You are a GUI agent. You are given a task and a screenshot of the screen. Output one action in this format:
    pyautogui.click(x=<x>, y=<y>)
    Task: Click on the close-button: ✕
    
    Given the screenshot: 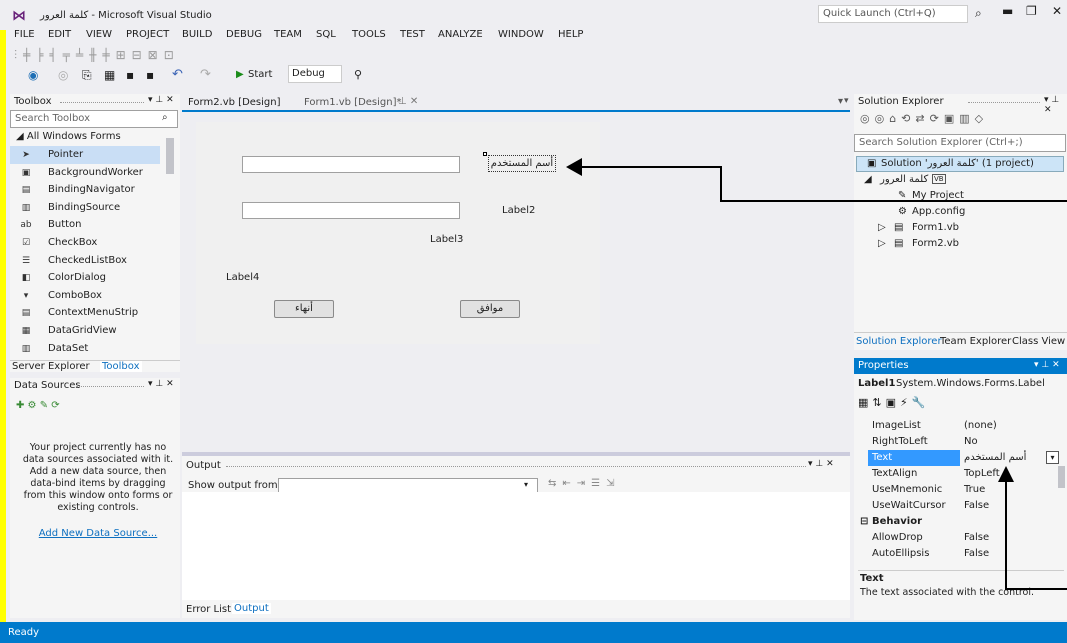 What is the action you would take?
    pyautogui.click(x=1057, y=11)
    